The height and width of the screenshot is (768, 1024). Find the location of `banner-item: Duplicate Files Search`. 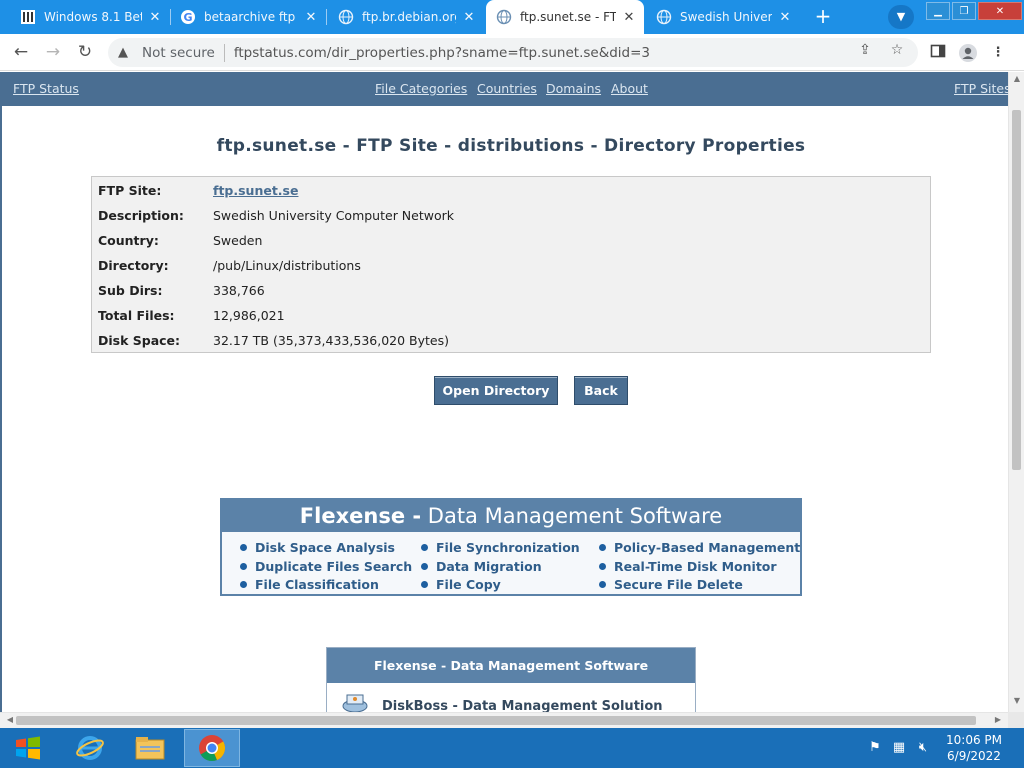

banner-item: Duplicate Files Search is located at coordinates (326, 566).